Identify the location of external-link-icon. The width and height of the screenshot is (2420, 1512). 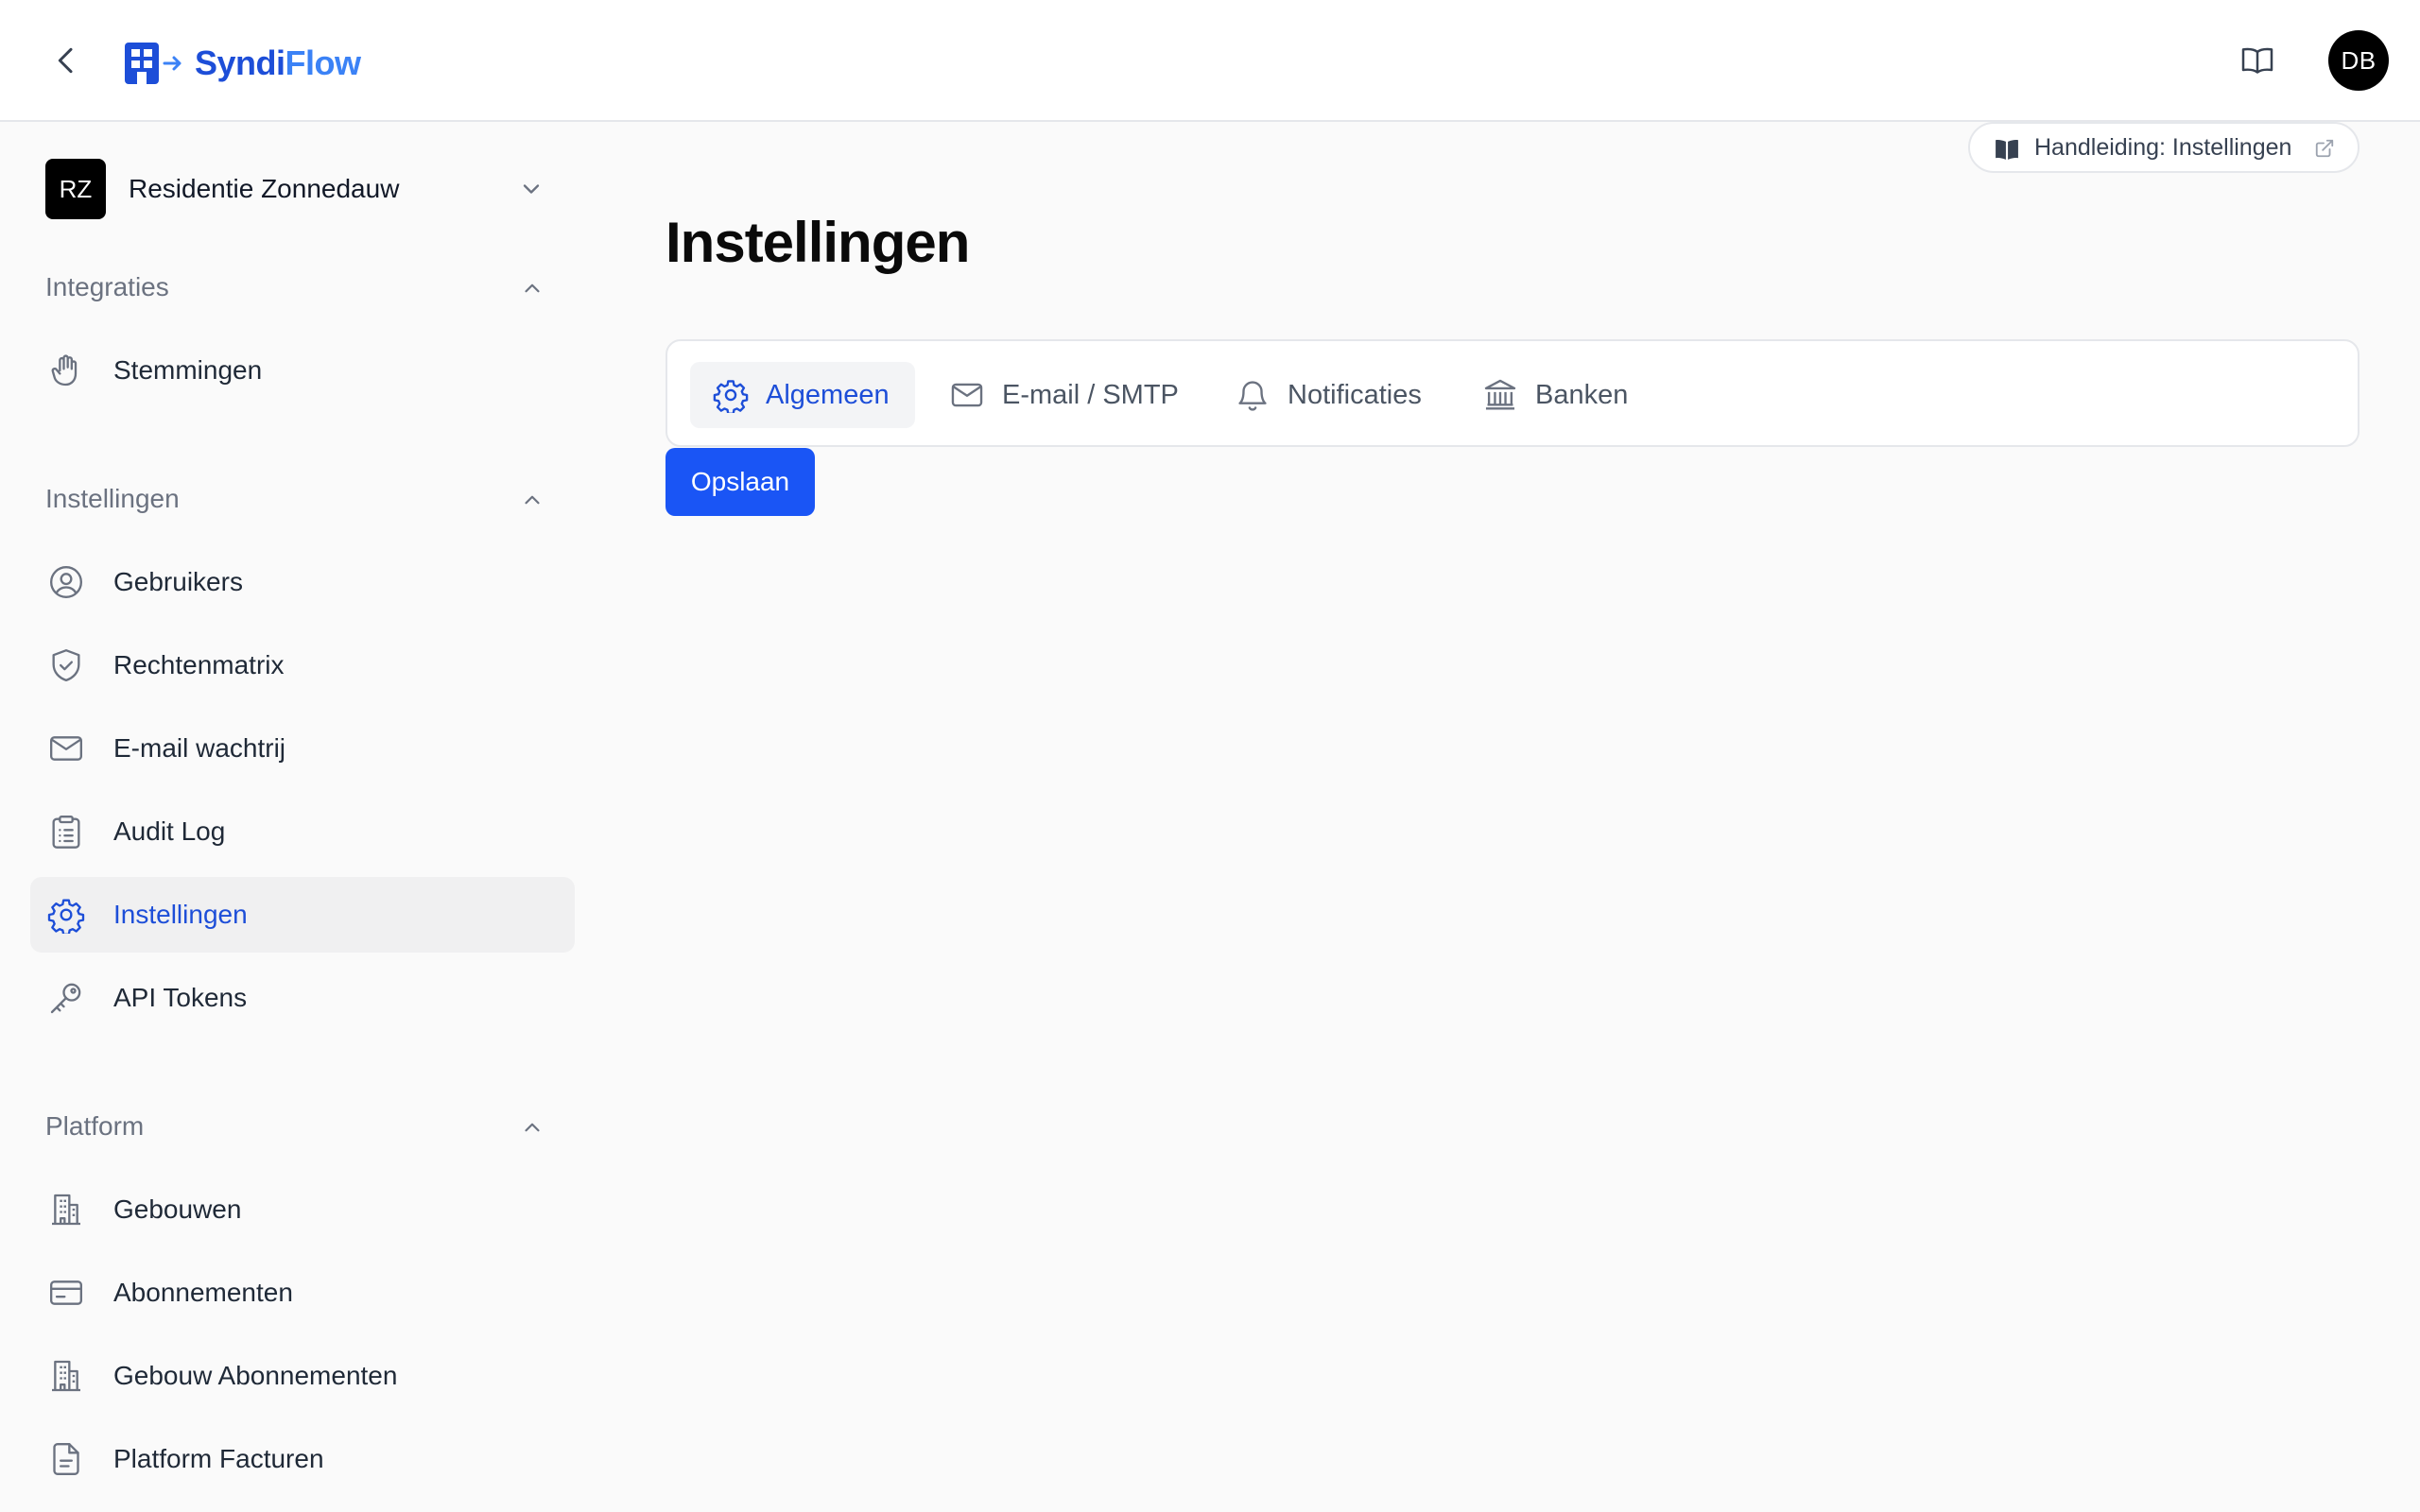
(2324, 148).